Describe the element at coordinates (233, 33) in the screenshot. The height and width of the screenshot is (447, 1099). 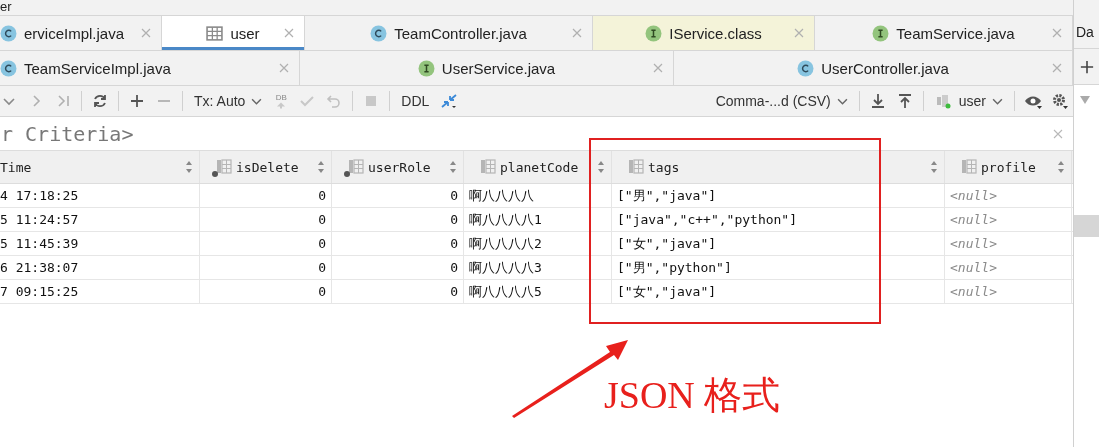
I see `editor-tab: user` at that location.